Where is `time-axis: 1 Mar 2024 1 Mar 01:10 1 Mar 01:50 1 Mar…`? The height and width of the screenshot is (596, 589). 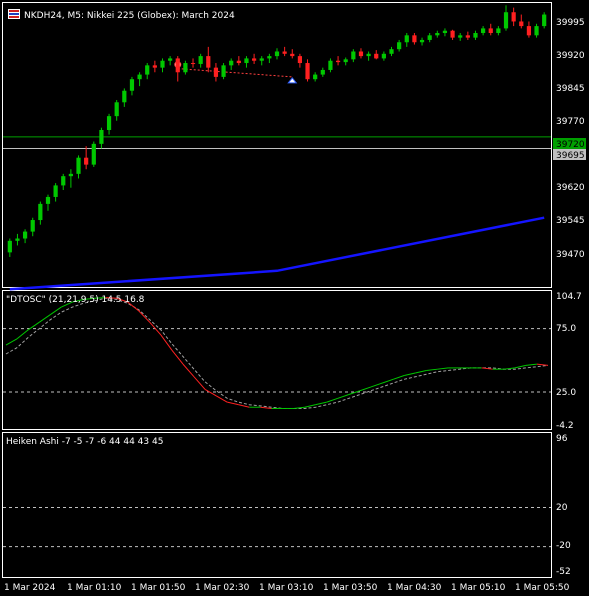
time-axis: 1 Mar 2024 1 Mar 01:10 1 Mar 01:50 1 Mar… is located at coordinates (287, 588).